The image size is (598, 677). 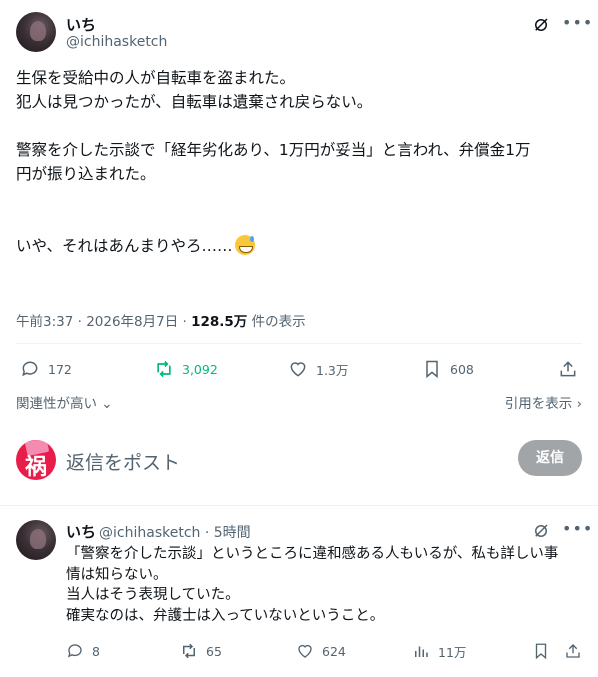 What do you see at coordinates (200, 369) in the screenshot?
I see `repost-count: 3,092` at bounding box center [200, 369].